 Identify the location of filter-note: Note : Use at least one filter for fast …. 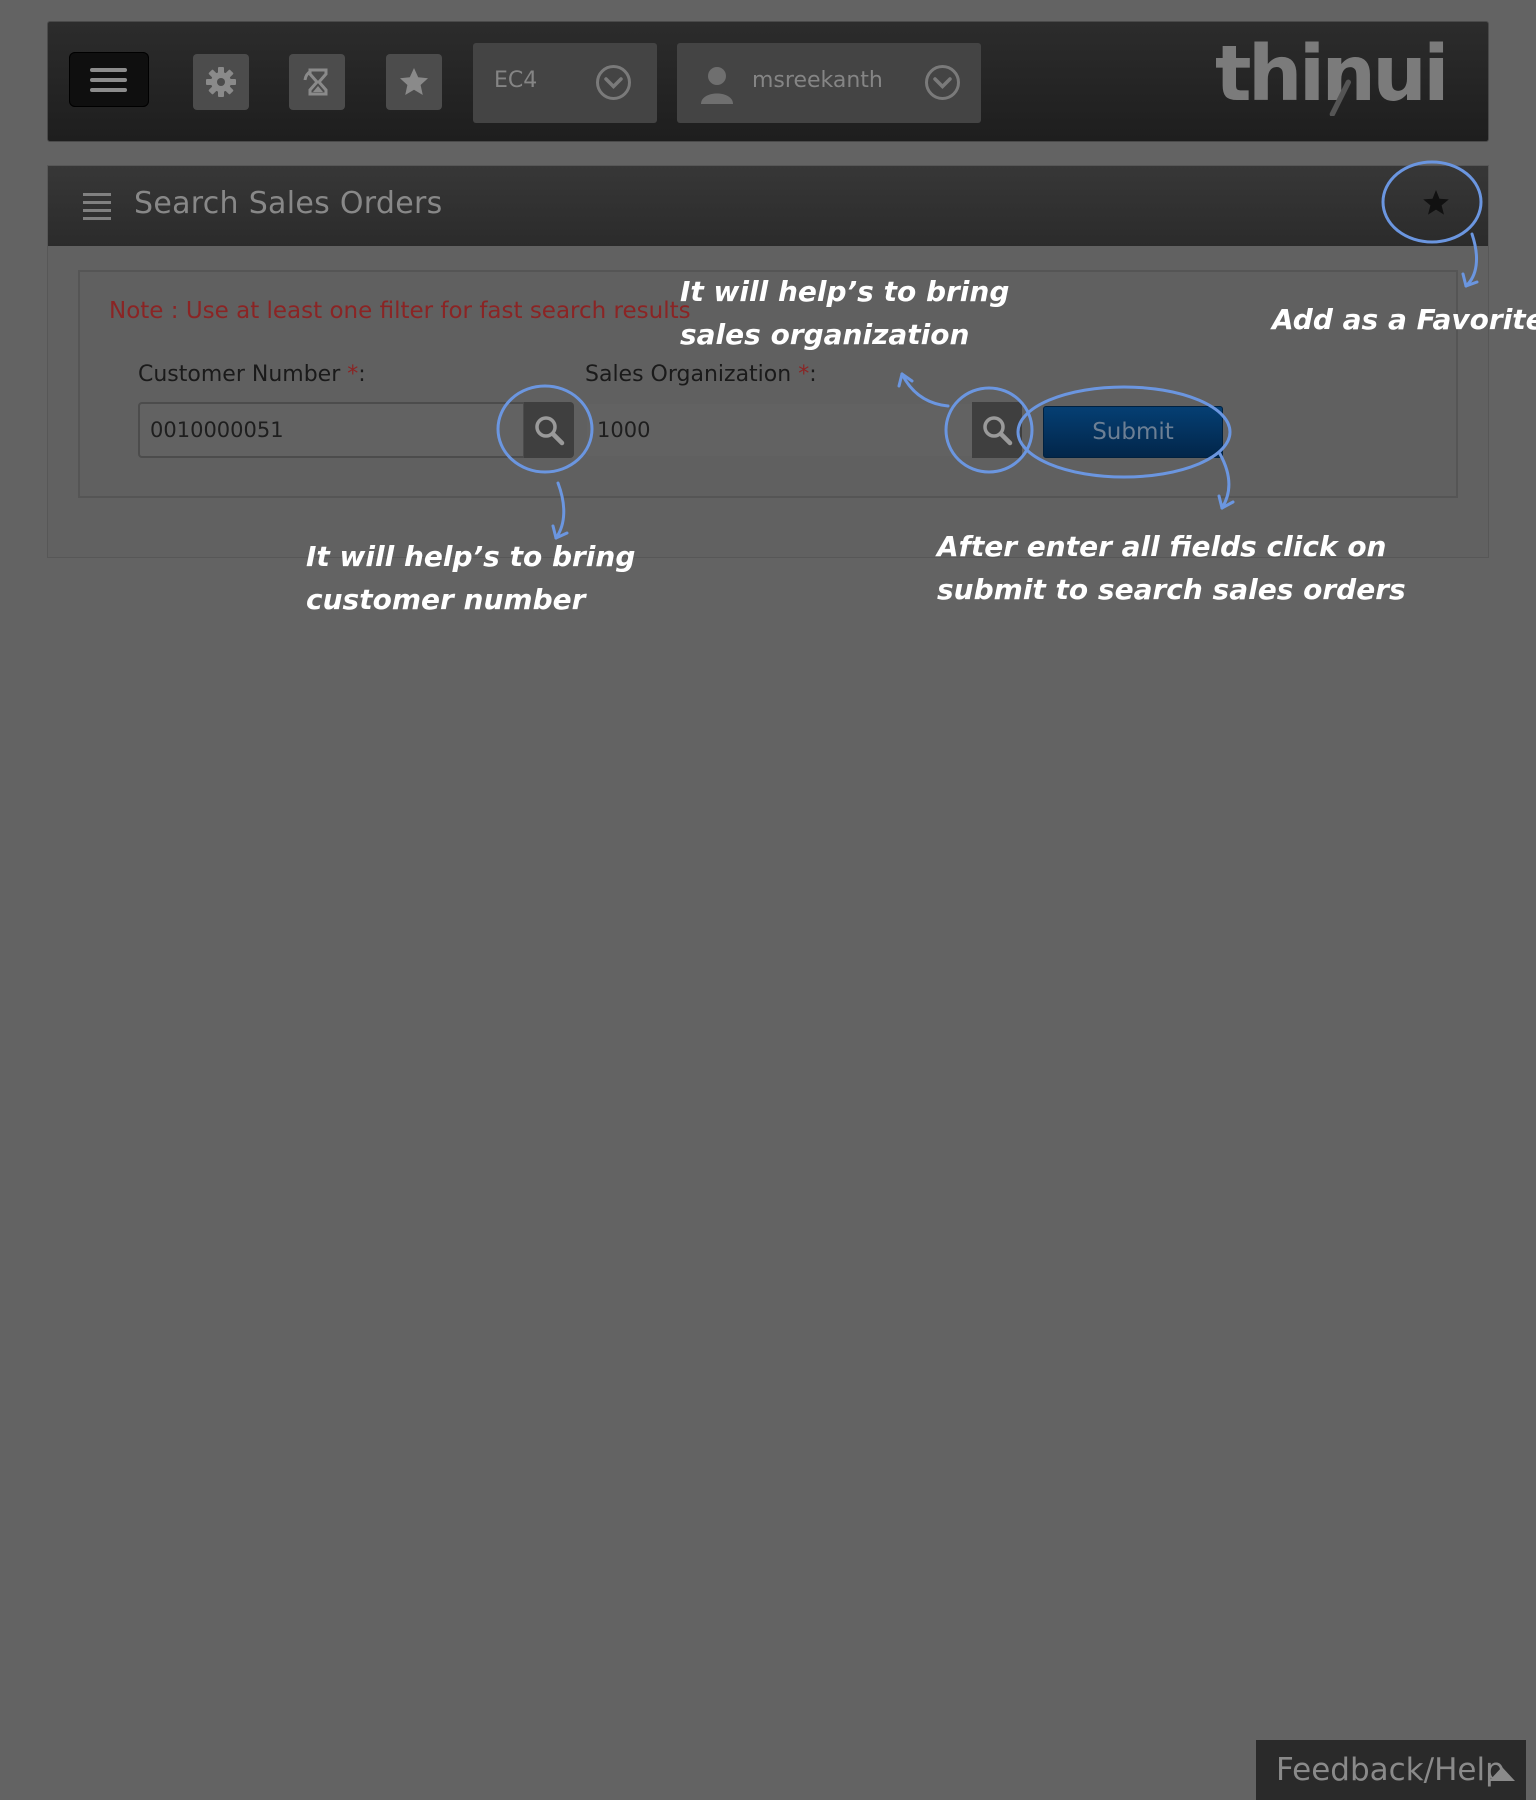
(400, 311).